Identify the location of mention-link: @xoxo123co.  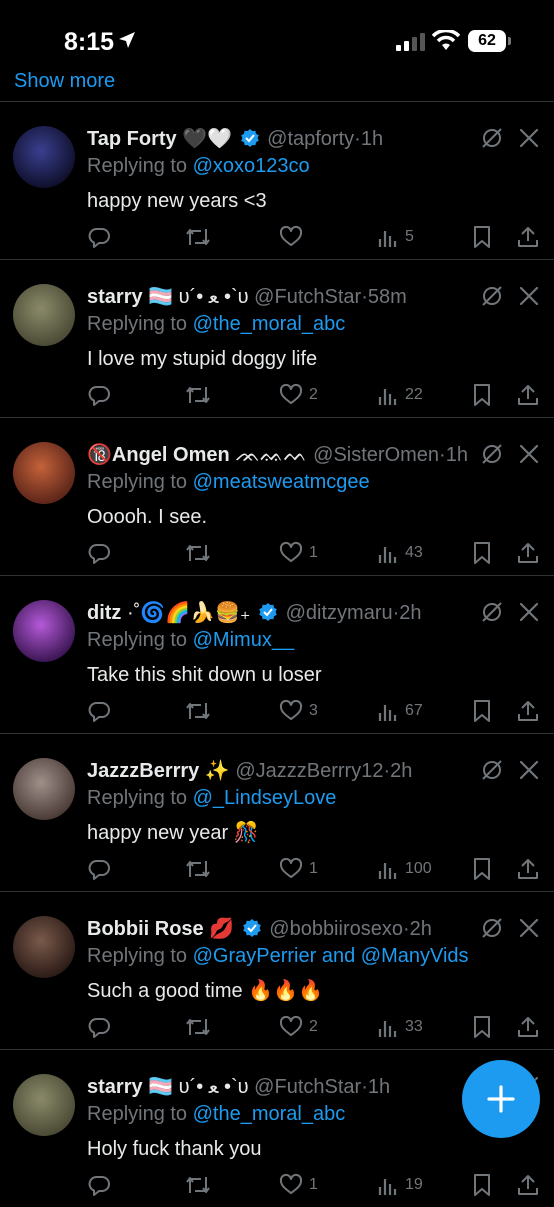
(251, 166).